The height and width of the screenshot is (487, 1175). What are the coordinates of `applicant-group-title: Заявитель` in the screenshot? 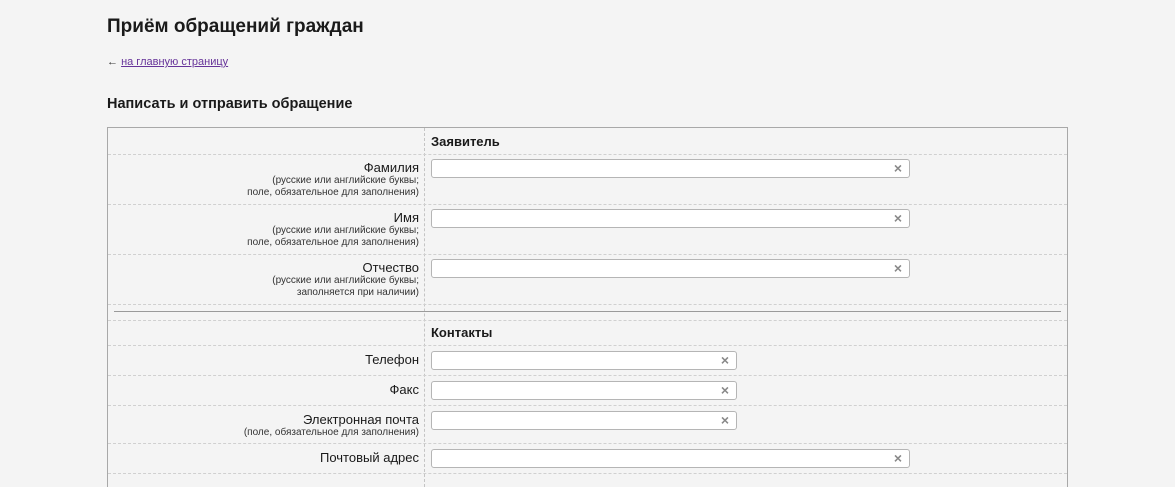 It's located at (465, 141).